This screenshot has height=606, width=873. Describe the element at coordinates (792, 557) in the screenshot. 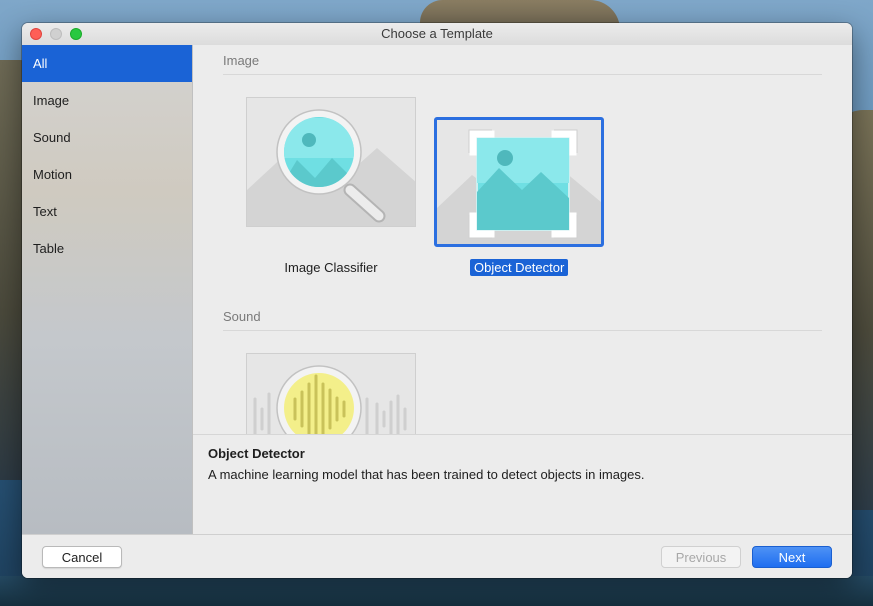

I see `next-button: Next` at that location.